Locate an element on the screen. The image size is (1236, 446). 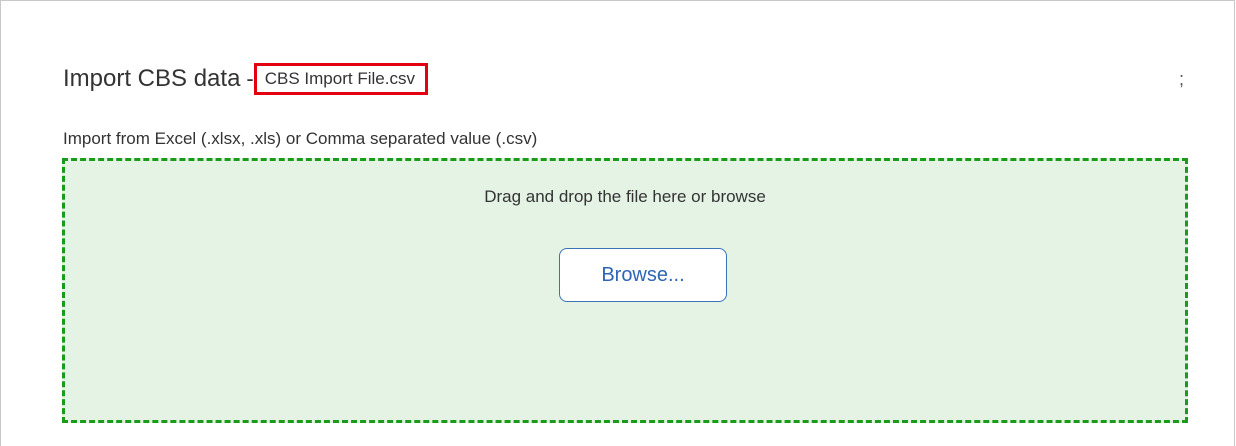
more-options-icon: ; is located at coordinates (1181, 79).